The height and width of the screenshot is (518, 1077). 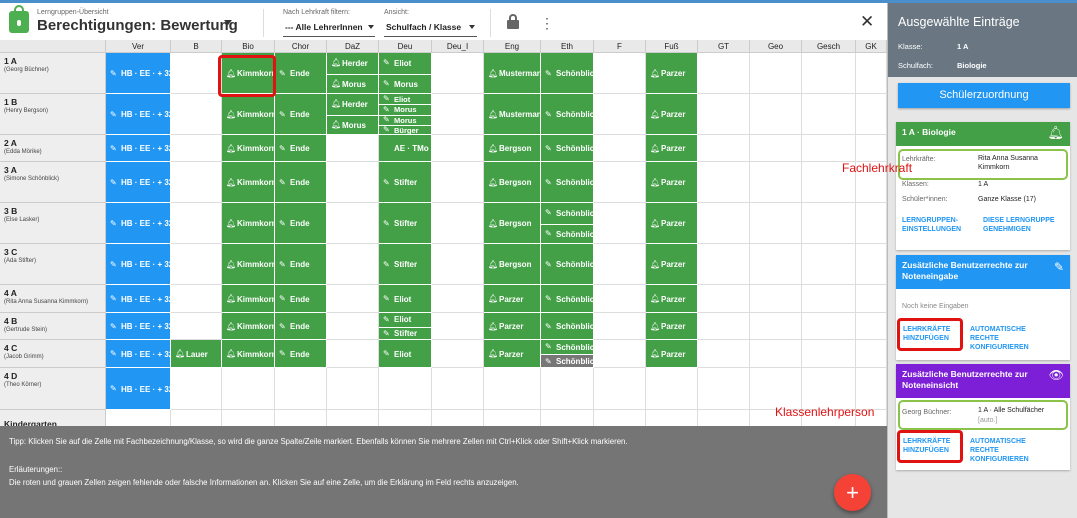 I want to click on breadcrumb: Lerngruppen-Übersicht, so click(x=73, y=12).